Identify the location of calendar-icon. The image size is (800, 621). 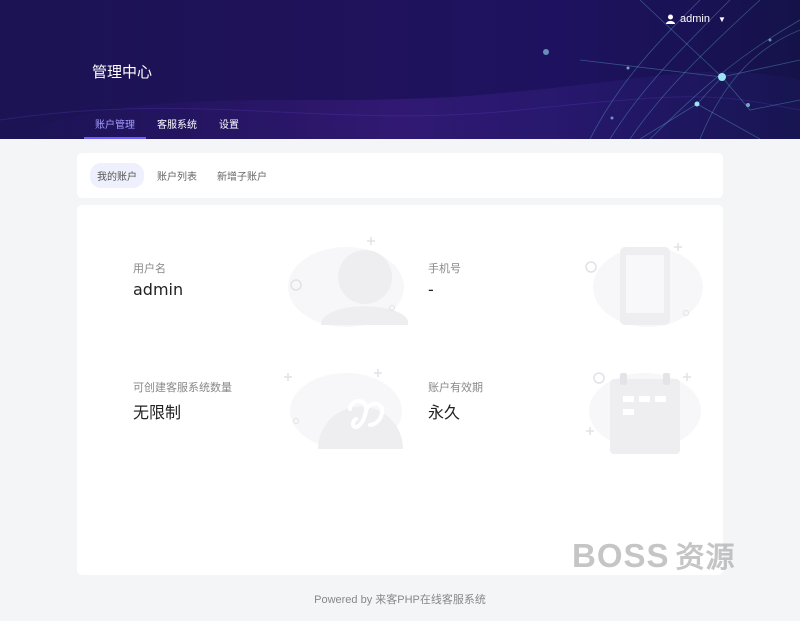
(643, 413).